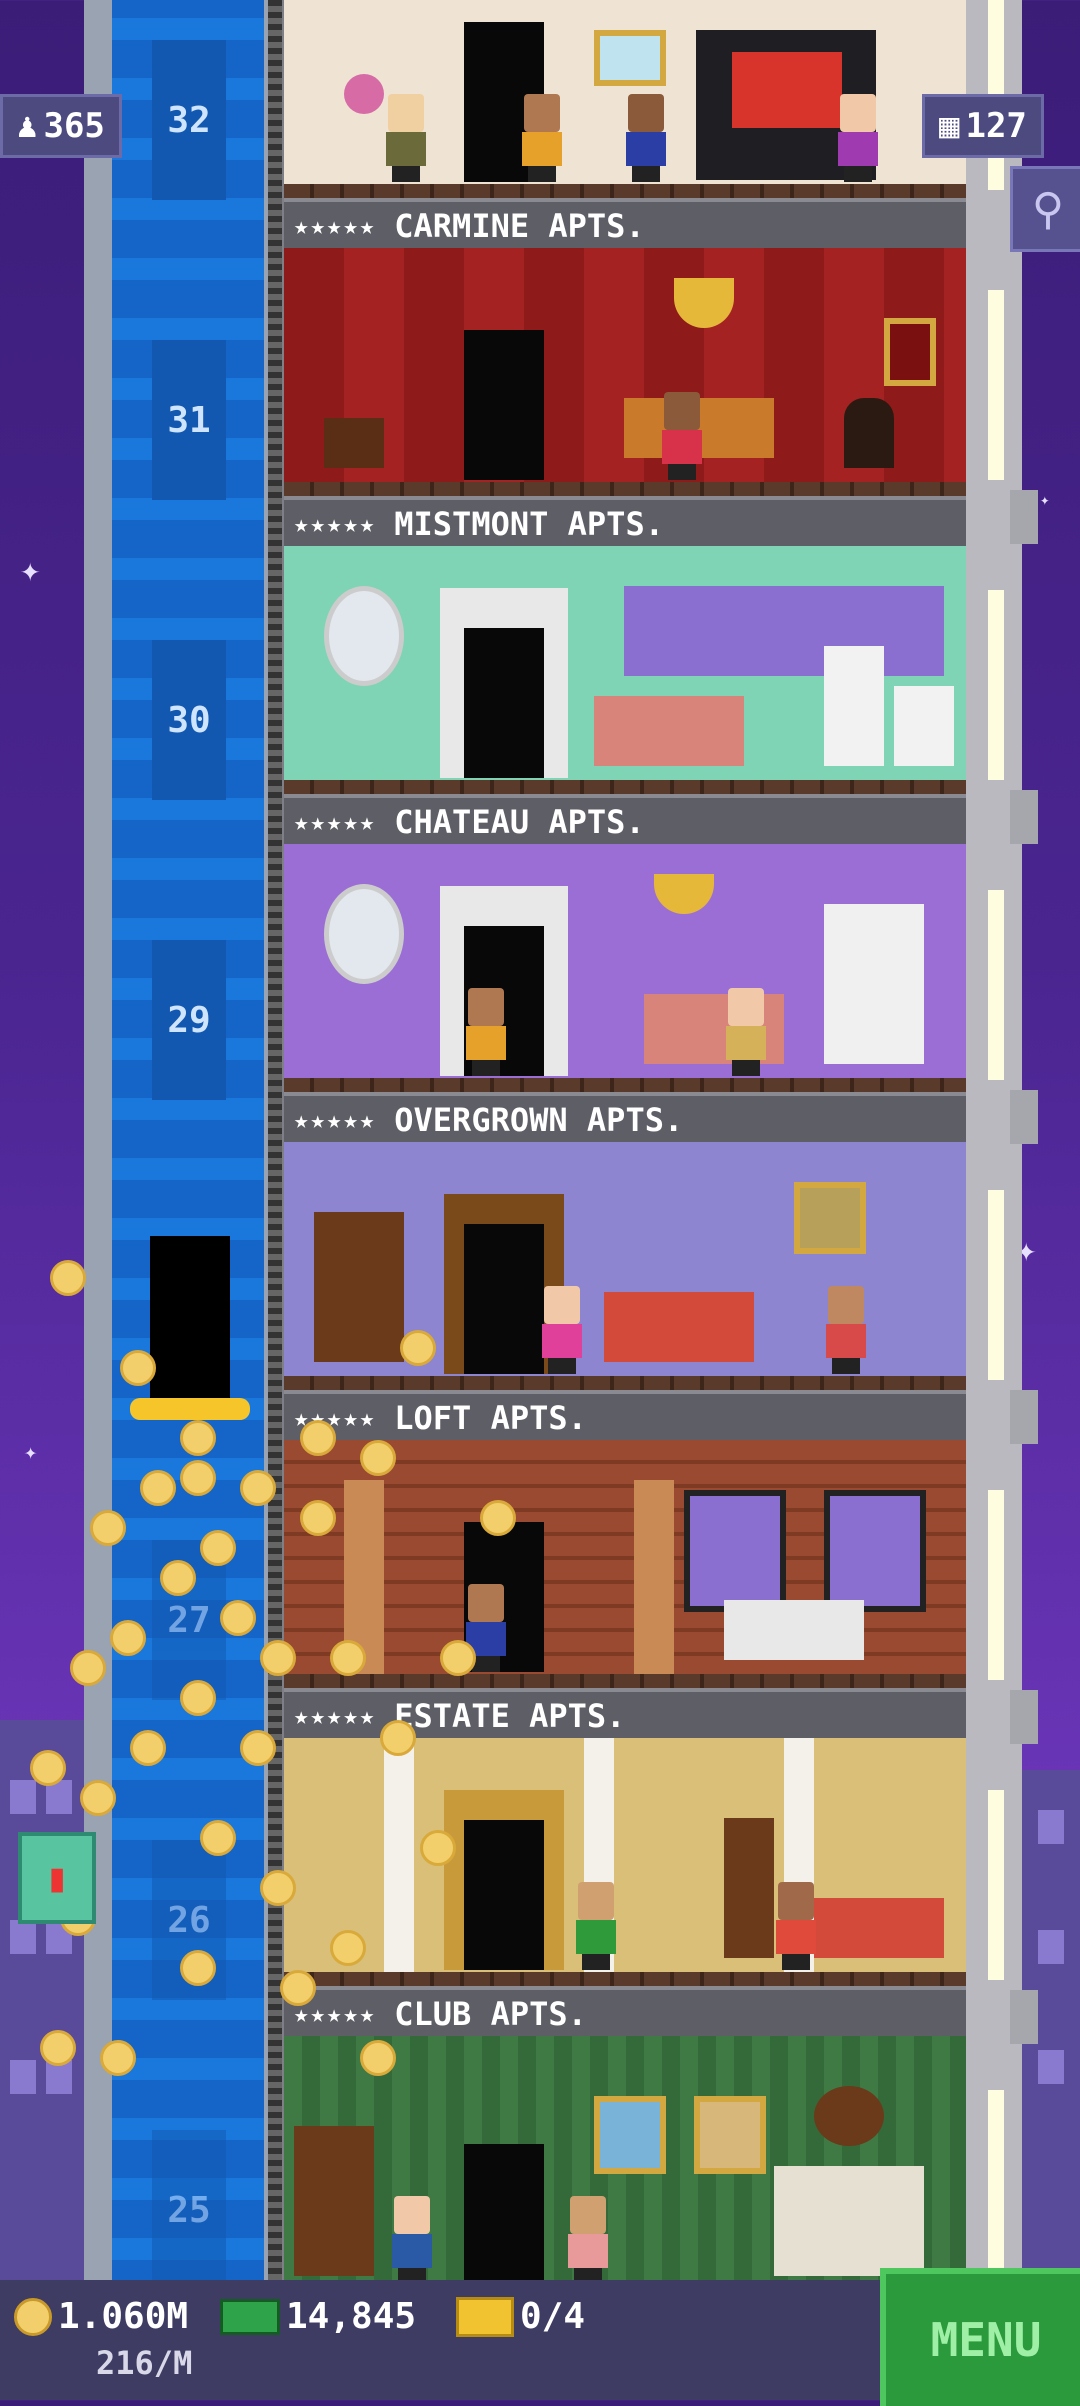 The image size is (1080, 2406). What do you see at coordinates (625, 2011) in the screenshot?
I see `floor-label: ★★★★★ CLUB APTS.` at bounding box center [625, 2011].